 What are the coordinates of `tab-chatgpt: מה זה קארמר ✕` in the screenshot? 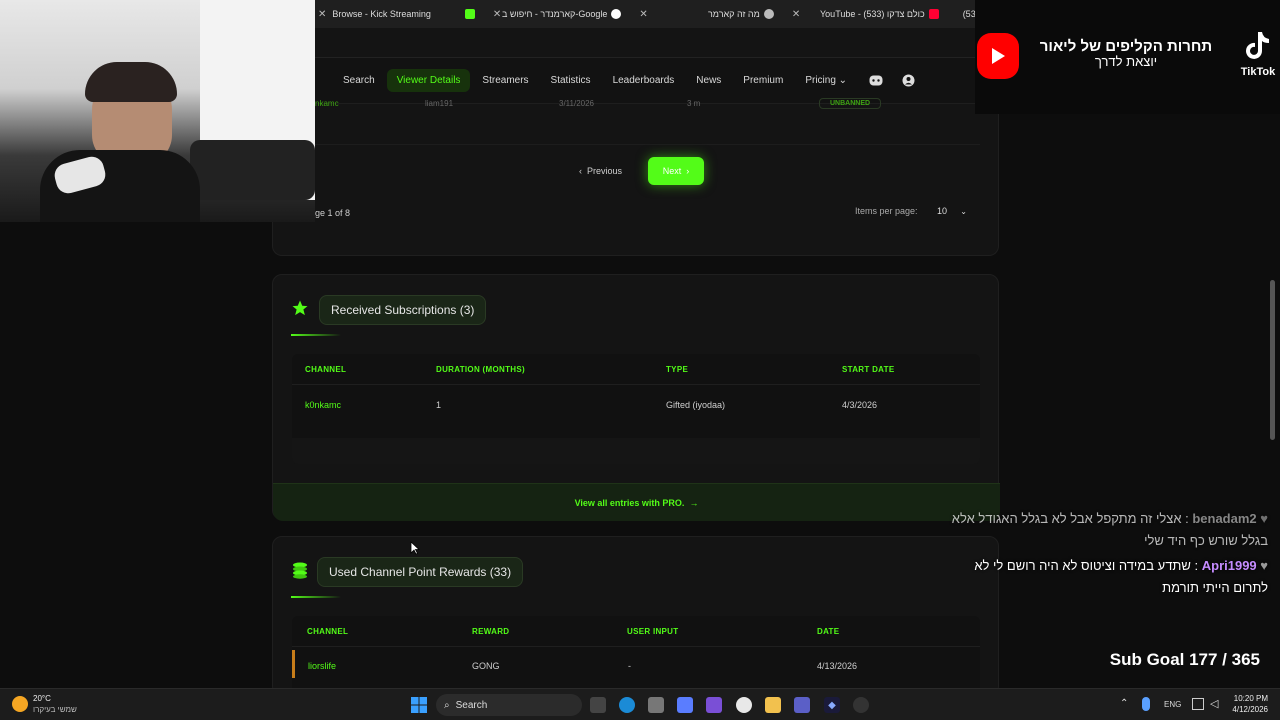 It's located at (757, 14).